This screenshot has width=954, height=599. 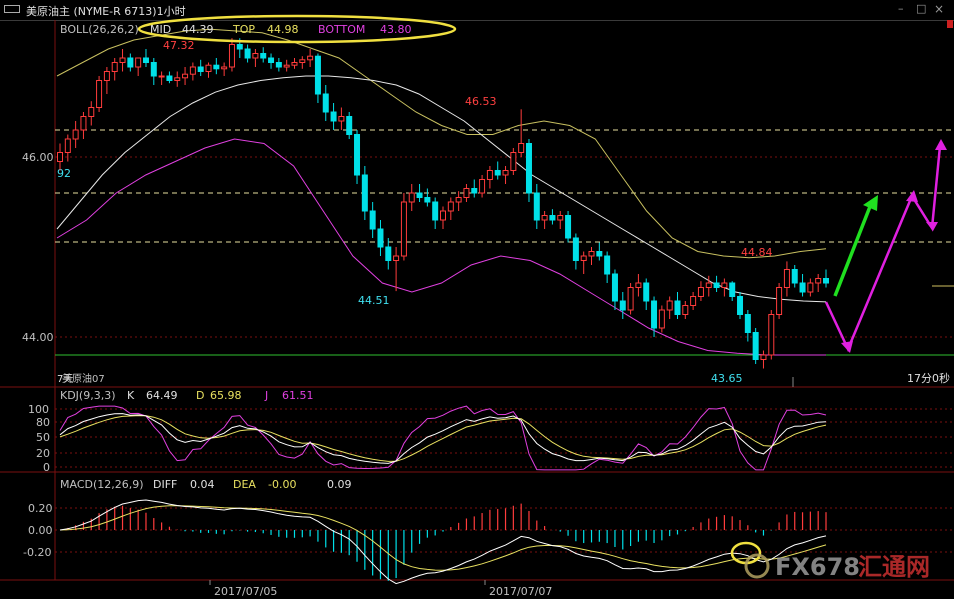 What do you see at coordinates (950, 24) in the screenshot?
I see `corner-marker` at bounding box center [950, 24].